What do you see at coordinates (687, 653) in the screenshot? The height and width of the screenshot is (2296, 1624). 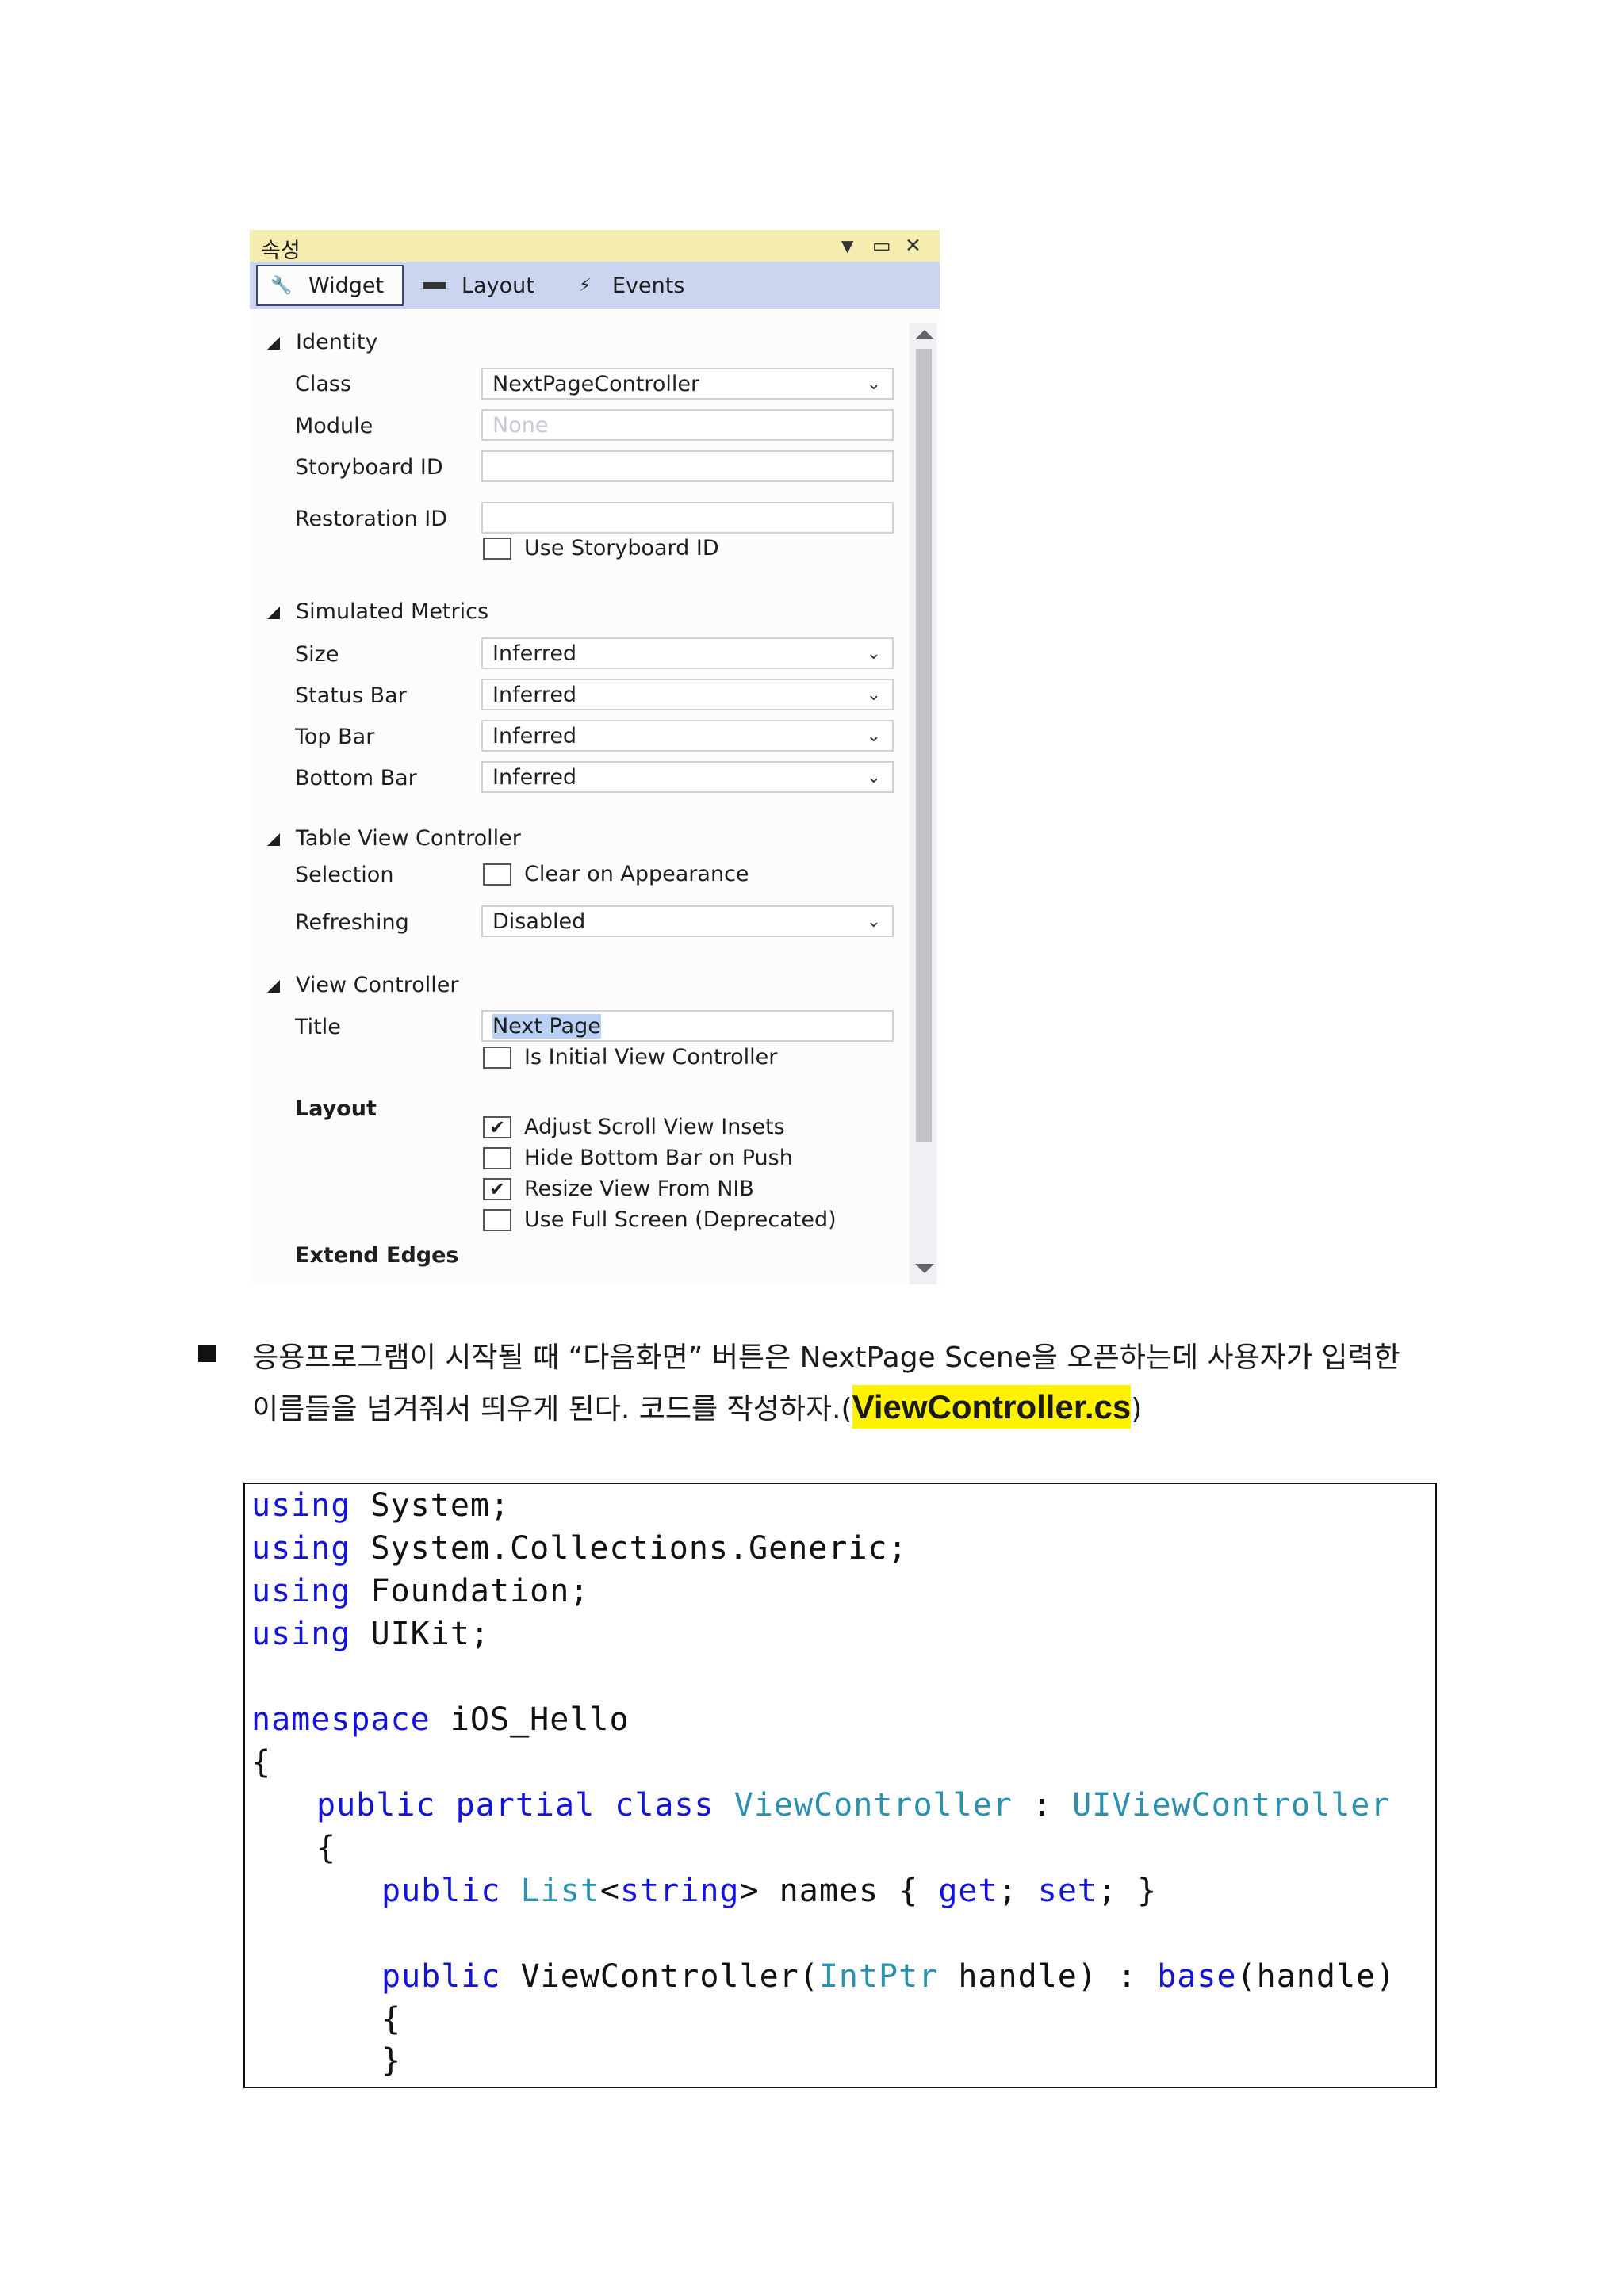 I see `size-select: Inferred ⌄` at bounding box center [687, 653].